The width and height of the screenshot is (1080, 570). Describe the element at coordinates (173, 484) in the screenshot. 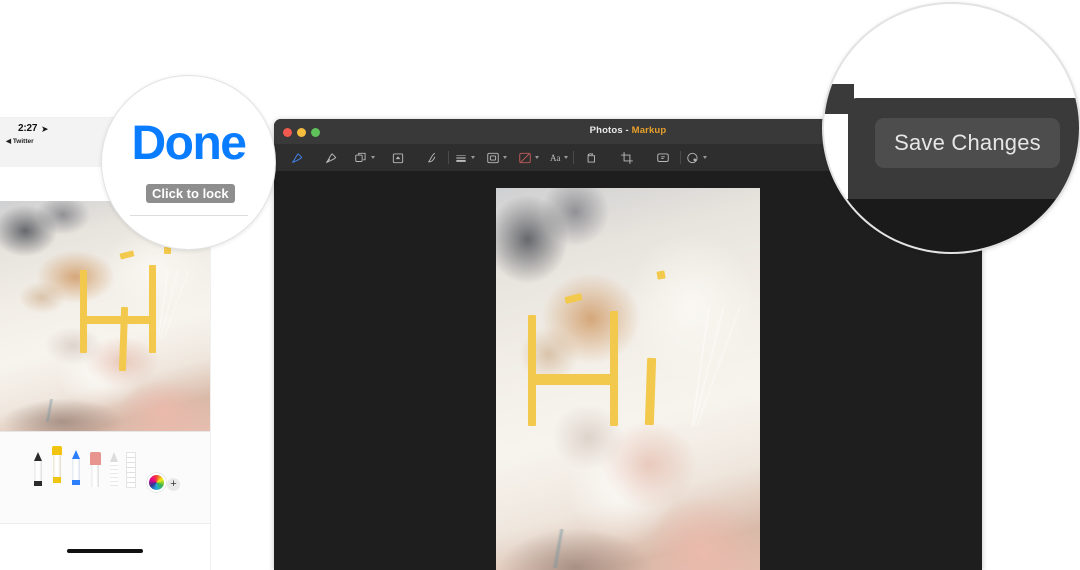

I see `add-tool-button: +` at that location.